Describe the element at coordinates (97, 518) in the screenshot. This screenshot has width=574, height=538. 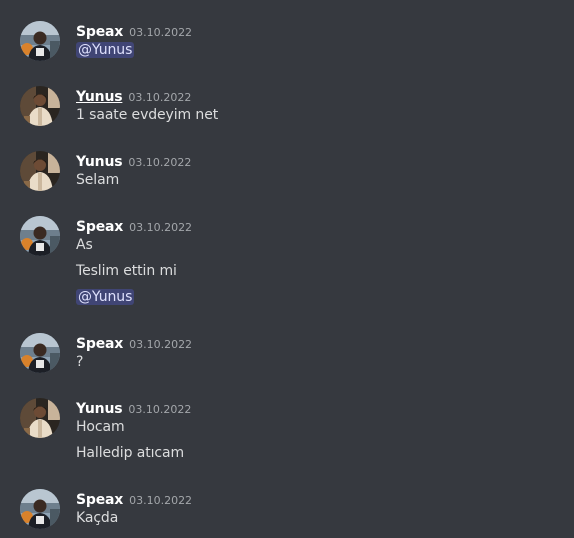
I see `message-text: Kaçda` at that location.